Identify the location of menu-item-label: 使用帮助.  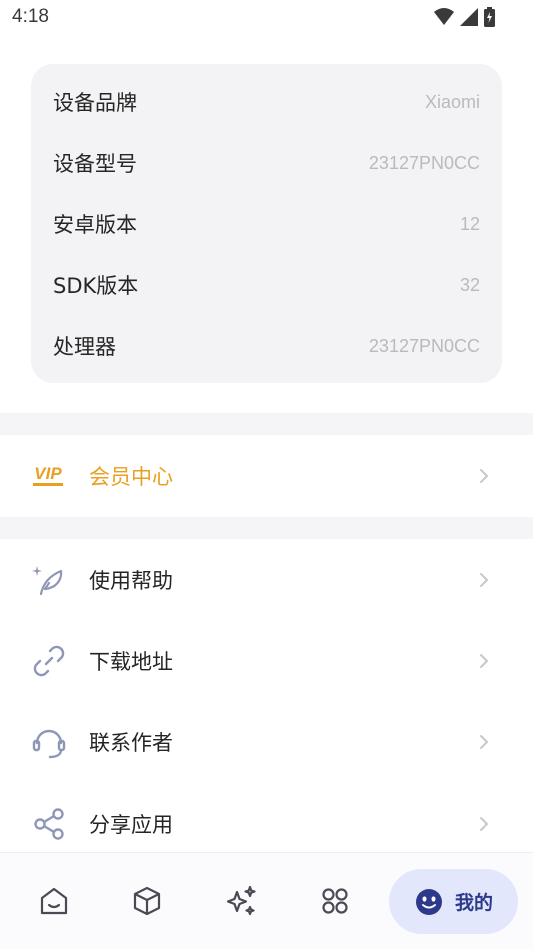
(131, 581).